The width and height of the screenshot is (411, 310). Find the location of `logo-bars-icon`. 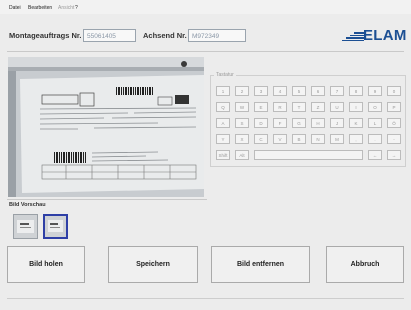

logo-bars-icon is located at coordinates (353, 37).